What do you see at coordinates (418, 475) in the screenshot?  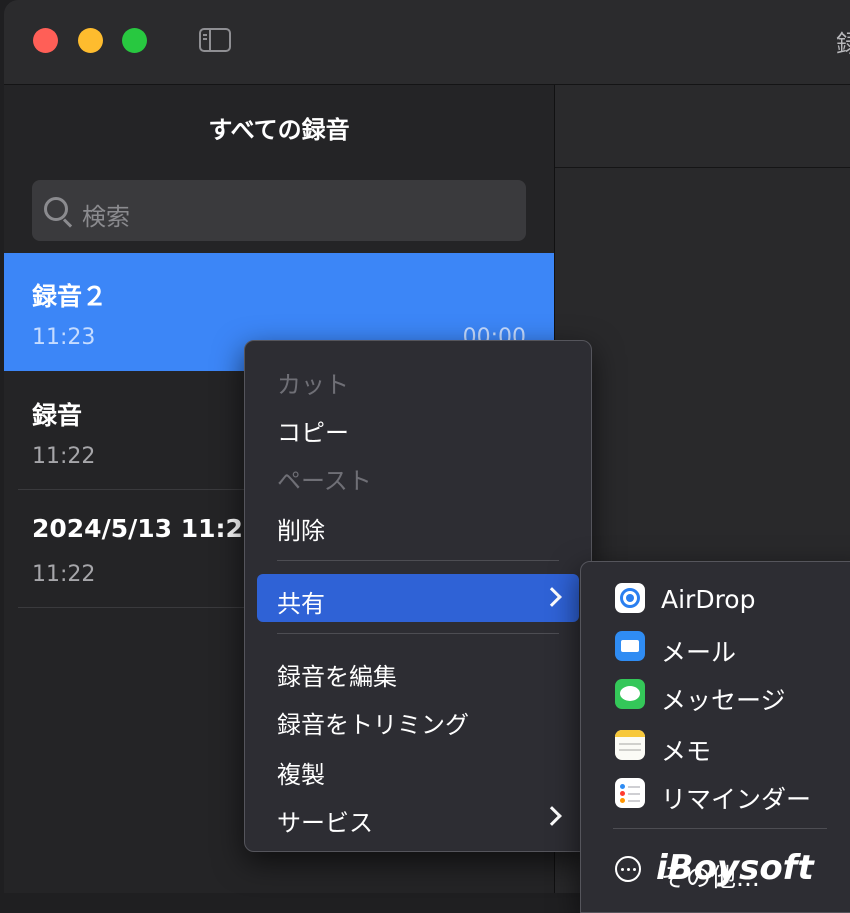 I see `menu-item-paste: ペースト` at bounding box center [418, 475].